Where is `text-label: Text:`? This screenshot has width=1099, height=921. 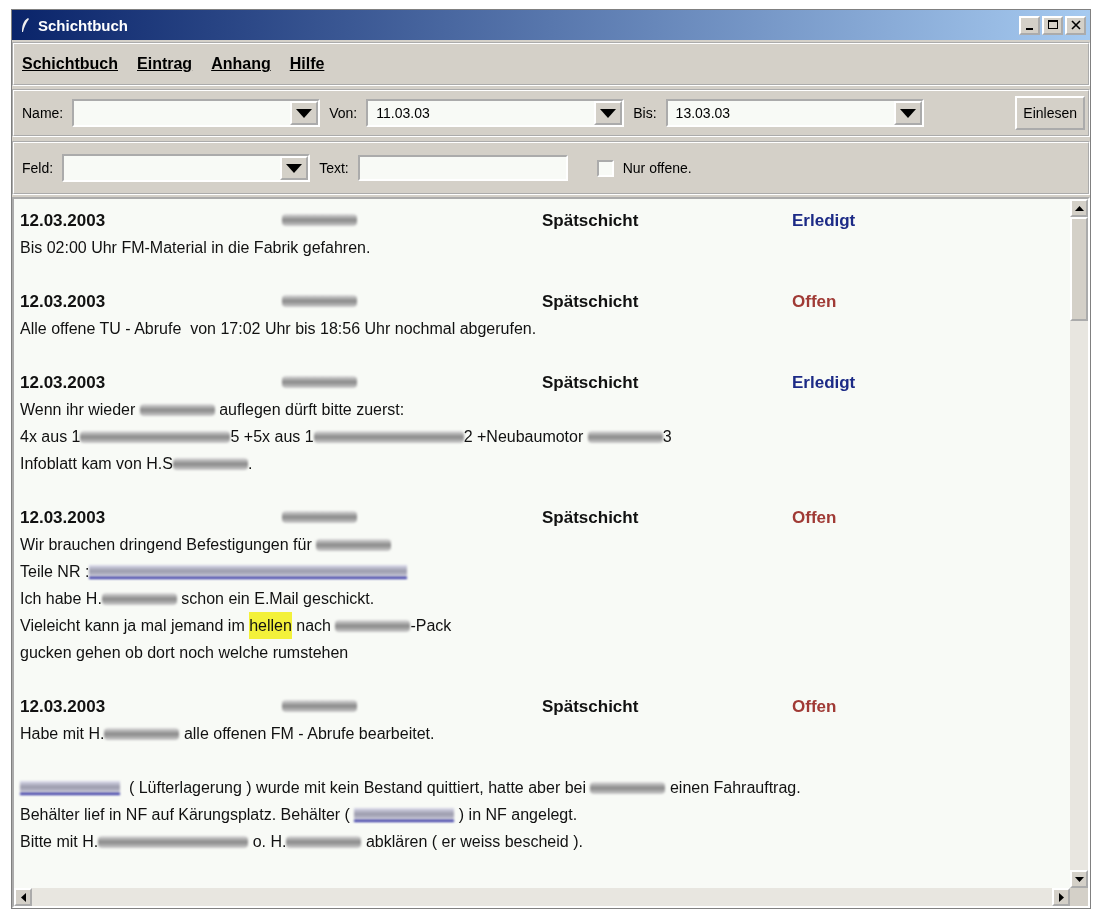 text-label: Text: is located at coordinates (334, 168).